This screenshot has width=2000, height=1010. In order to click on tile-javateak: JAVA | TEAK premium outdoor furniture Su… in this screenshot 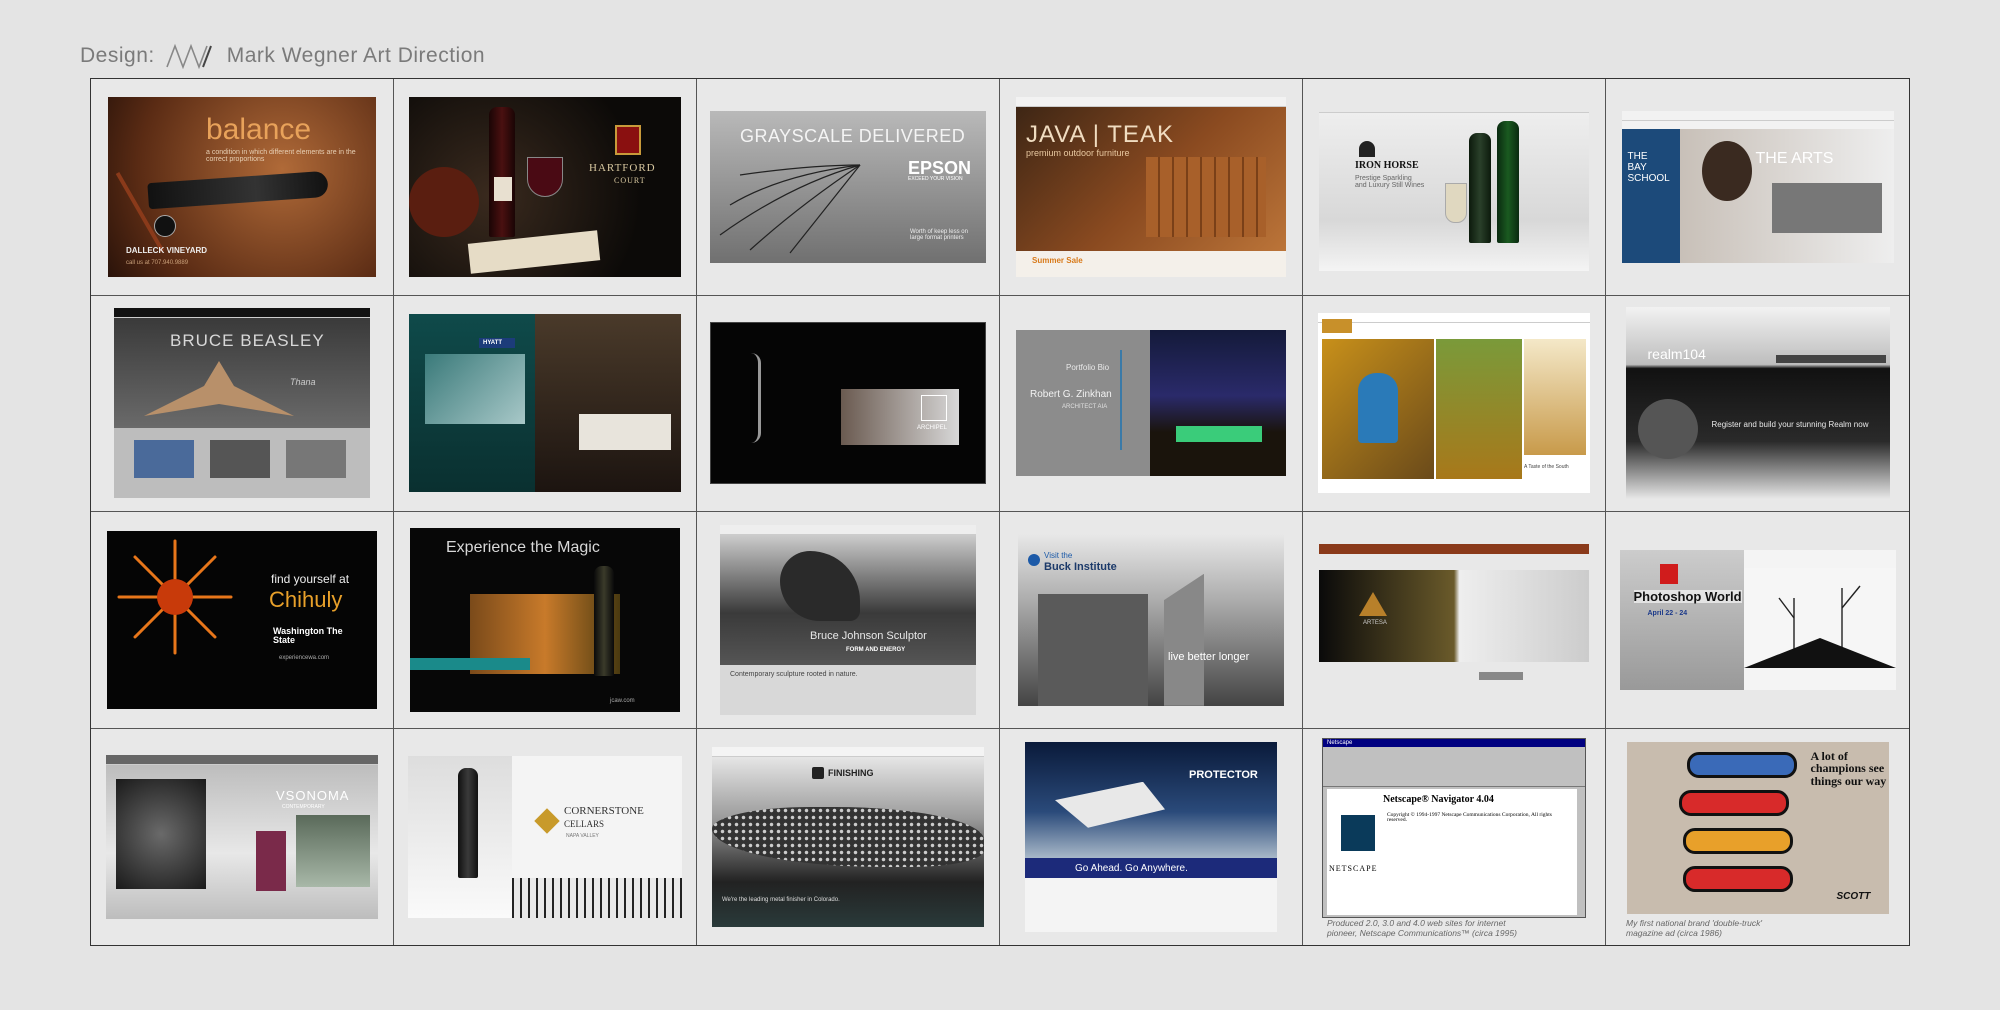, I will do `click(1151, 187)`.